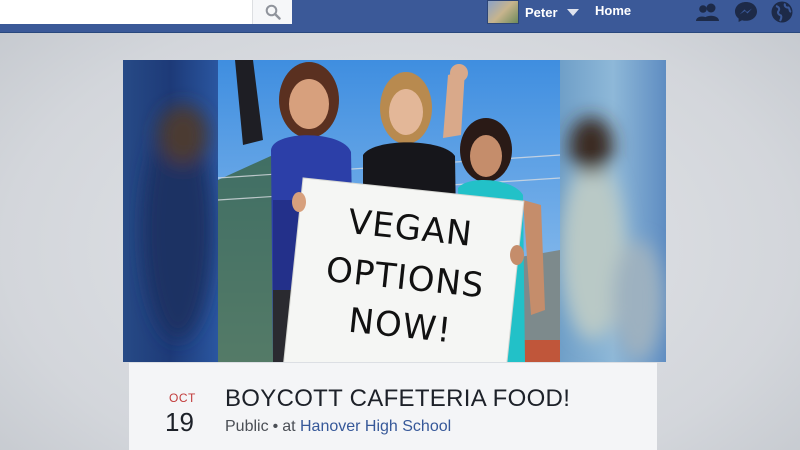 This screenshot has height=450, width=800. I want to click on event-title: BOYCOTT CAFETERIA FOOD!, so click(397, 399).